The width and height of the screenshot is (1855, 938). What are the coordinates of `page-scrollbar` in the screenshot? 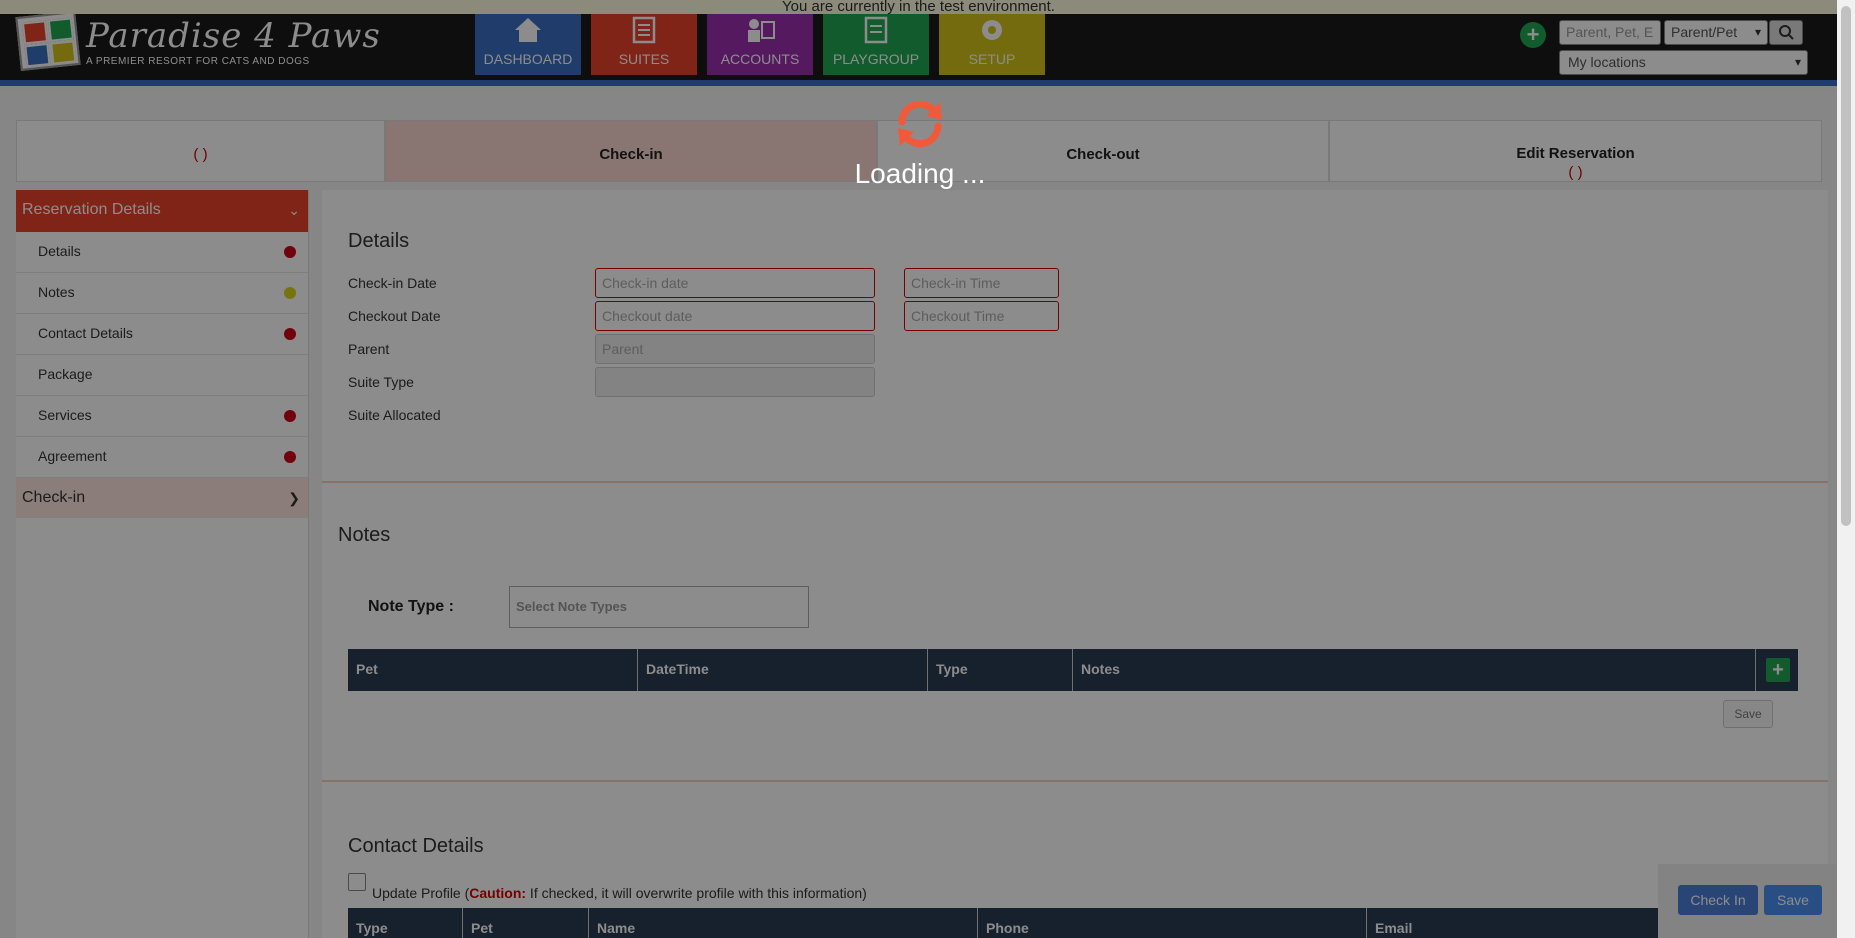 It's located at (1846, 469).